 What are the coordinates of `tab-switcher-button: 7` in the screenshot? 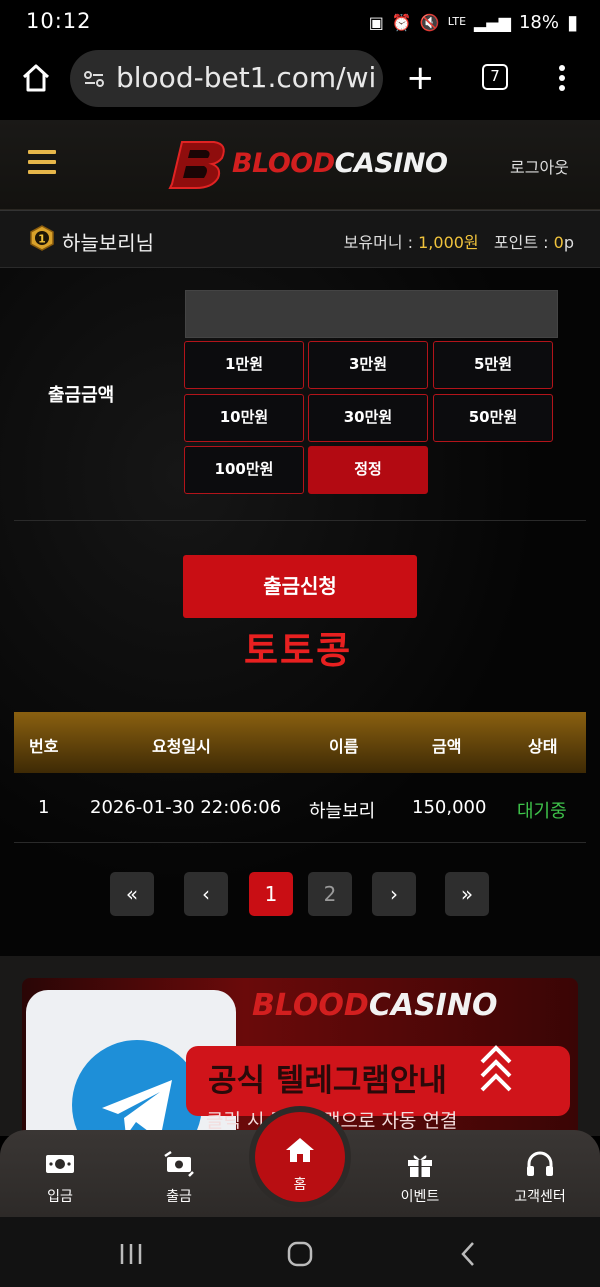 It's located at (495, 77).